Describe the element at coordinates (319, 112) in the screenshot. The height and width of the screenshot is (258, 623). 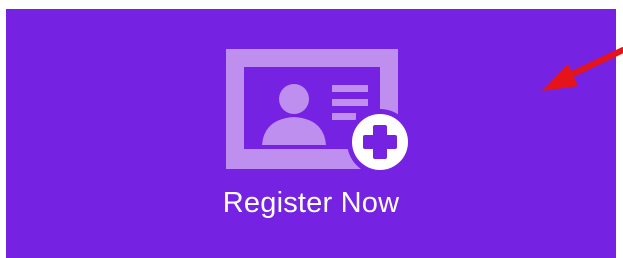
I see `id-card-icon` at that location.